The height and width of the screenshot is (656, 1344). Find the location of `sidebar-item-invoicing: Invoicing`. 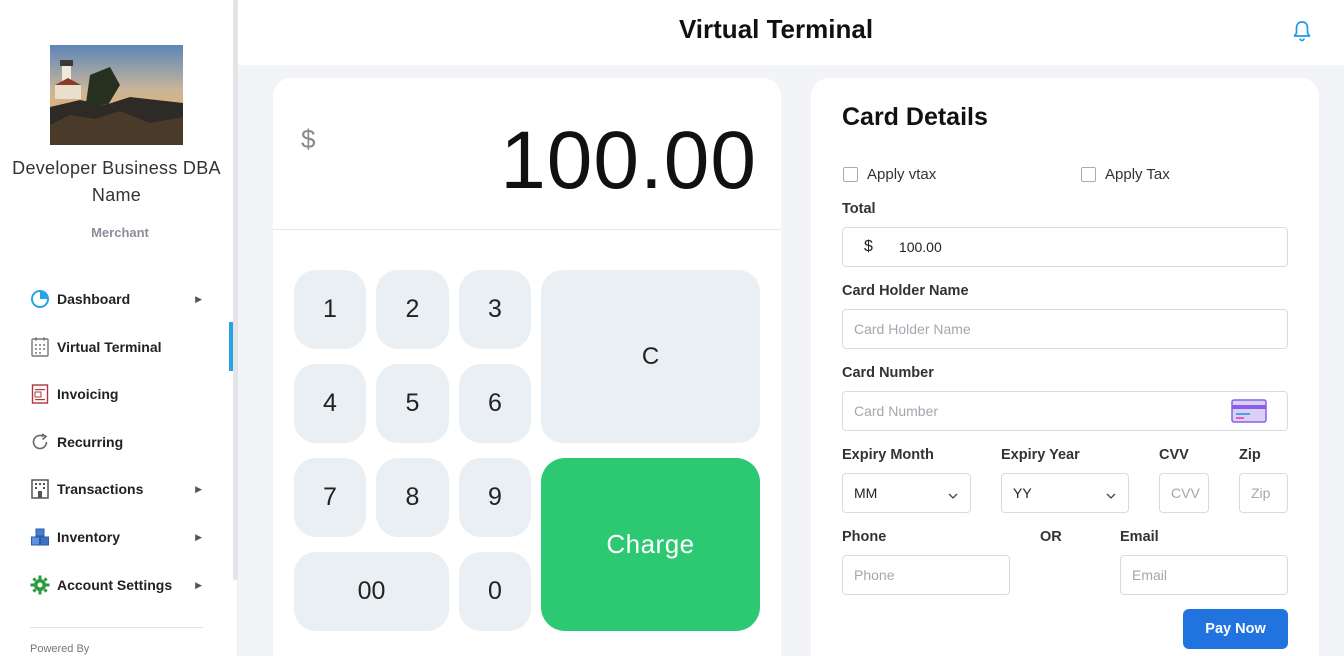

sidebar-item-invoicing: Invoicing is located at coordinates (117, 405).